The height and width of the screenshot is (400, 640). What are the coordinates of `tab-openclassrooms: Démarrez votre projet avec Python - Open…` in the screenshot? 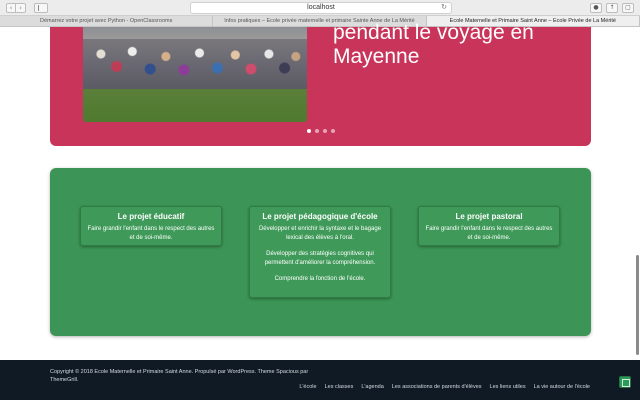 It's located at (107, 21).